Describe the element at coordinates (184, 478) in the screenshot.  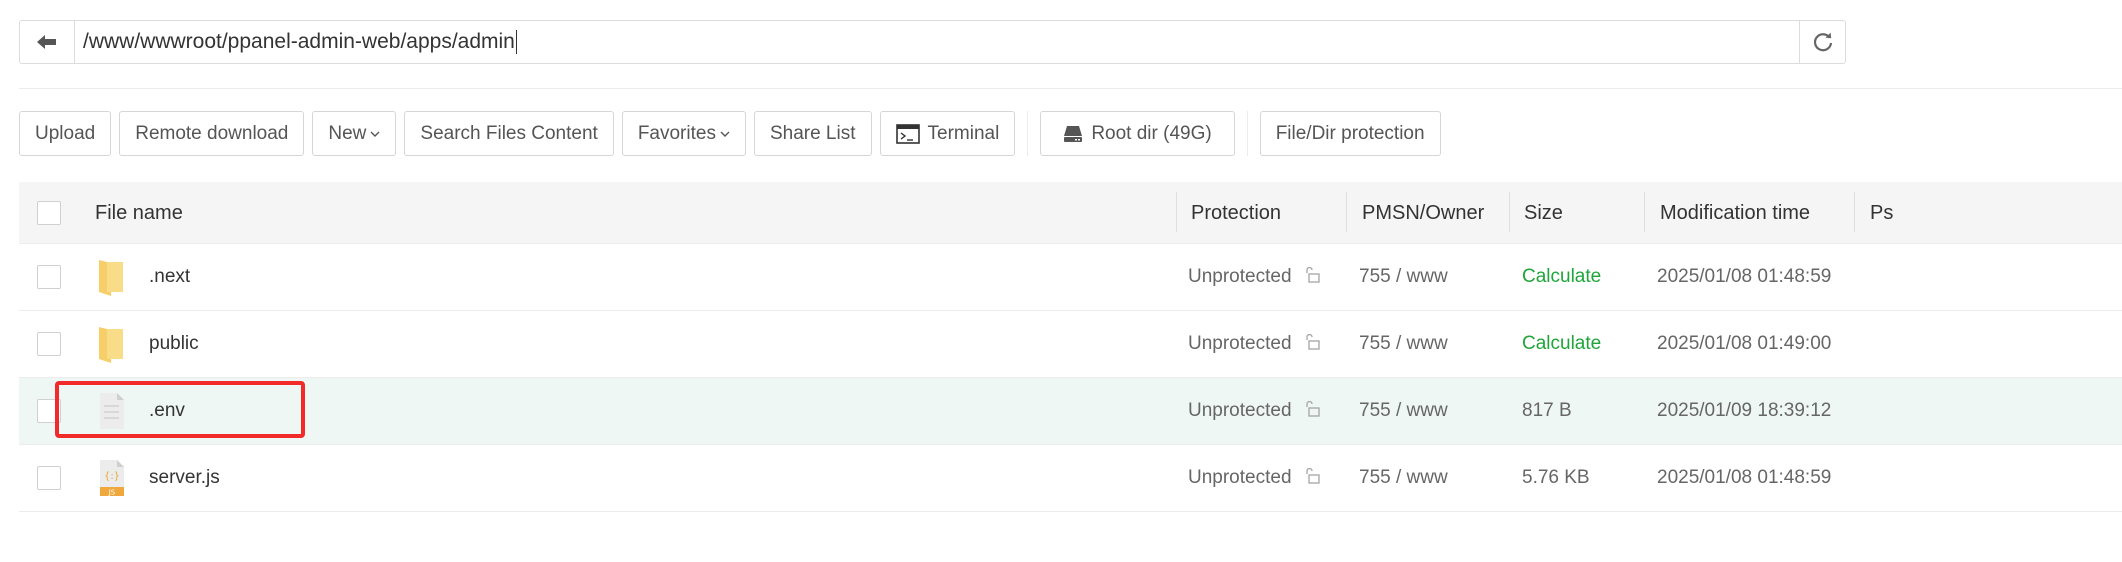
I see `file-name-link: server.js` at that location.